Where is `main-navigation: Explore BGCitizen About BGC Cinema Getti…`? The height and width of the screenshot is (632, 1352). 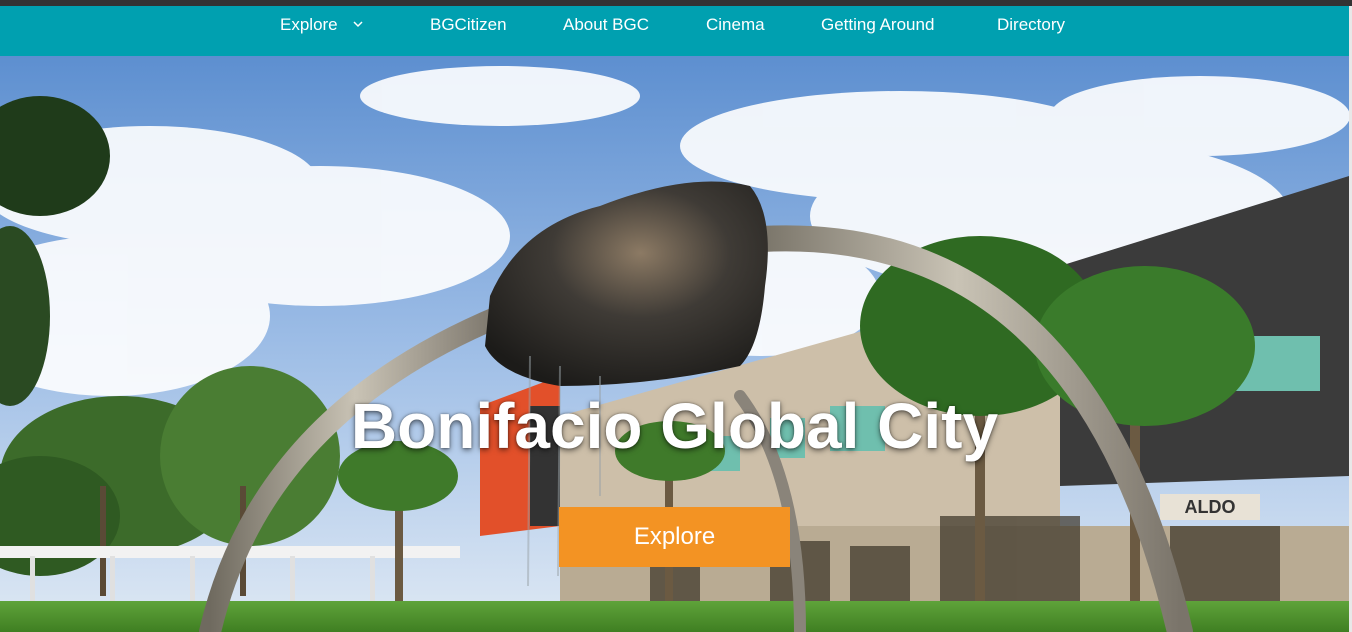 main-navigation: Explore BGCitizen About BGC Cinema Getti… is located at coordinates (676, 31).